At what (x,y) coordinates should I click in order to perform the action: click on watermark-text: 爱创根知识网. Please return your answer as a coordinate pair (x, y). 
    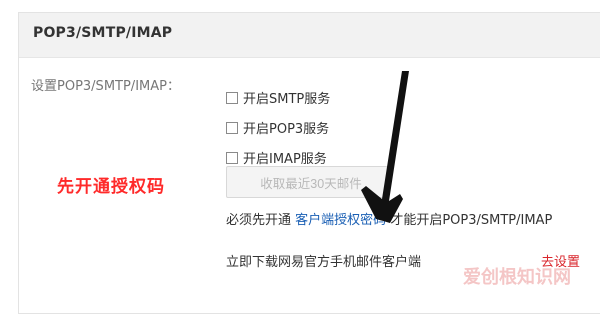
    Looking at the image, I should click on (517, 277).